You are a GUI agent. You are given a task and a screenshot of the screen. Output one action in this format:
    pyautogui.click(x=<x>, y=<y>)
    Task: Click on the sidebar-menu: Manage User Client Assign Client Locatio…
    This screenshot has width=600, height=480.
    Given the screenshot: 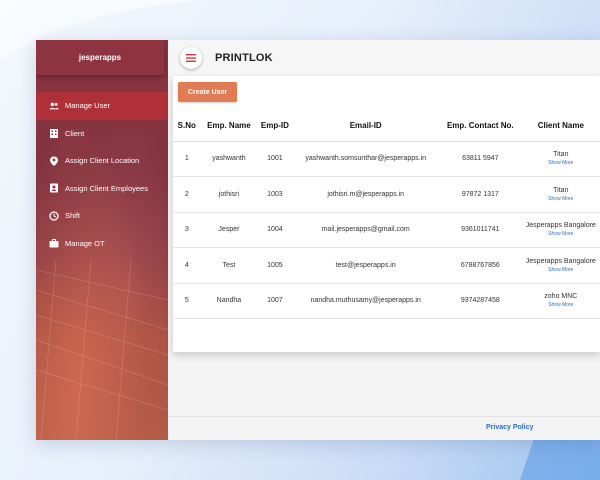 What is the action you would take?
    pyautogui.click(x=102, y=174)
    